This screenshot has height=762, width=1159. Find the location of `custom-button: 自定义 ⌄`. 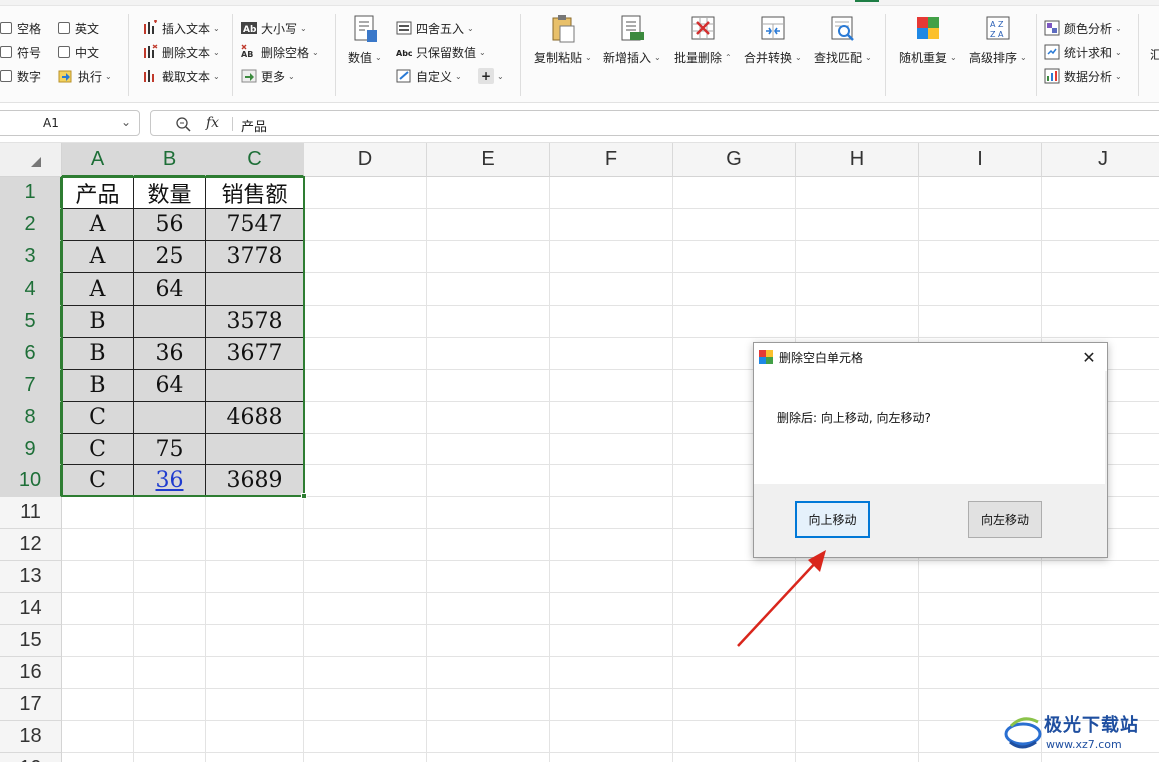

custom-button: 自定义 ⌄ is located at coordinates (429, 76).